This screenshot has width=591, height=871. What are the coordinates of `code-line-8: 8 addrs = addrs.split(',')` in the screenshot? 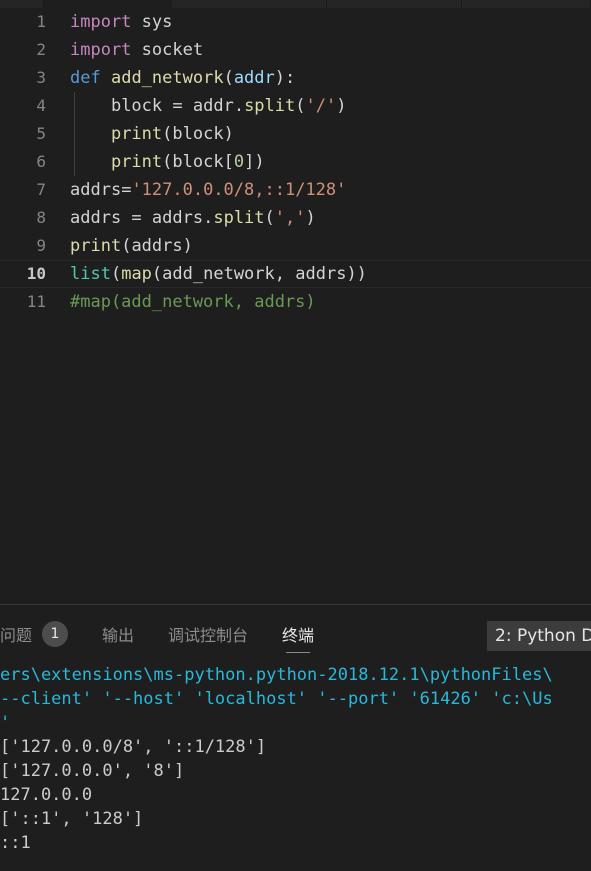 It's located at (295, 218).